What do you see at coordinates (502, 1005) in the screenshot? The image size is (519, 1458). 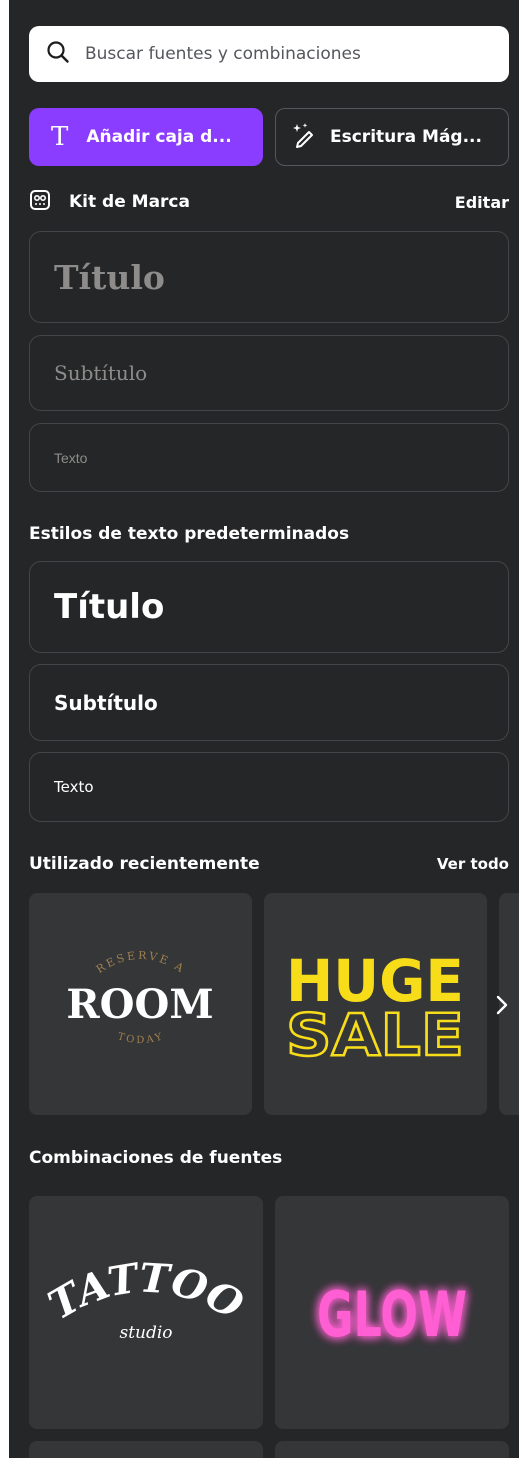 I see `chevron-right-icon` at bounding box center [502, 1005].